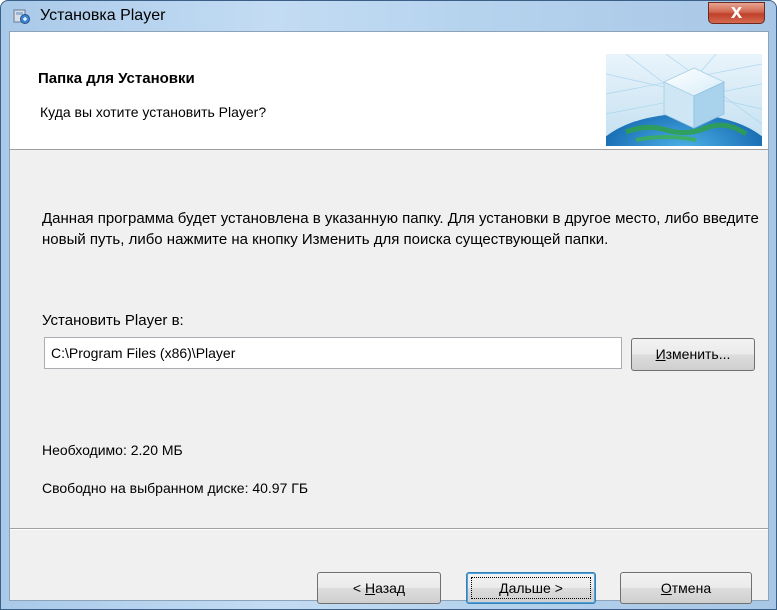  Describe the element at coordinates (103, 15) in the screenshot. I see `window-title: Установка Player` at that location.